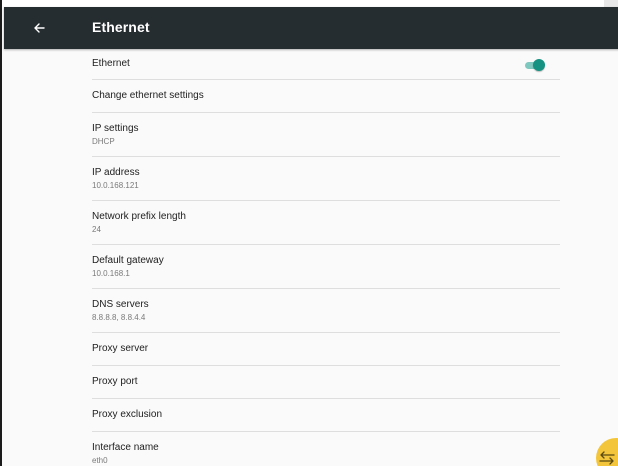 The height and width of the screenshot is (466, 618). I want to click on row-summary: DHCP, so click(103, 141).